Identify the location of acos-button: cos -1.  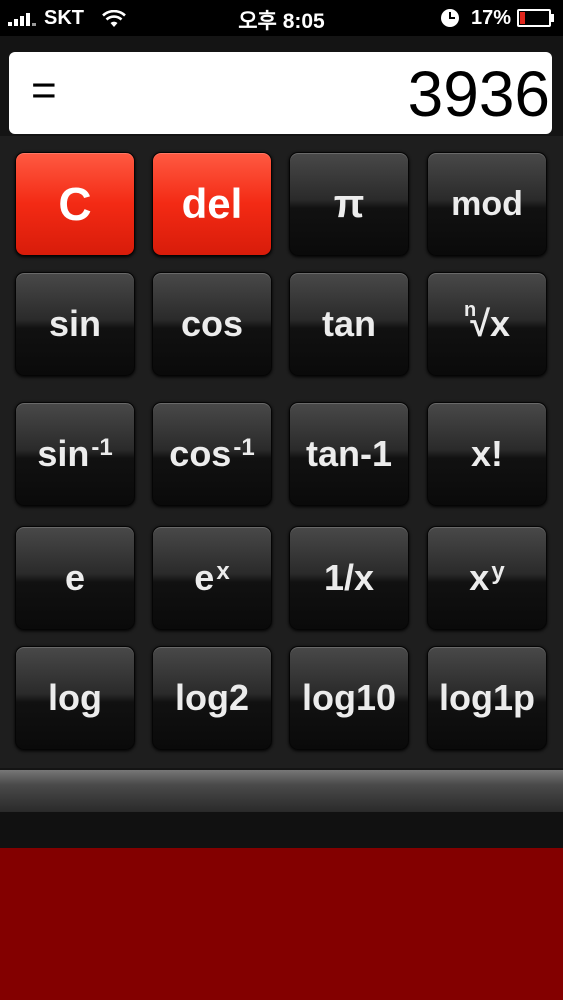
(212, 454).